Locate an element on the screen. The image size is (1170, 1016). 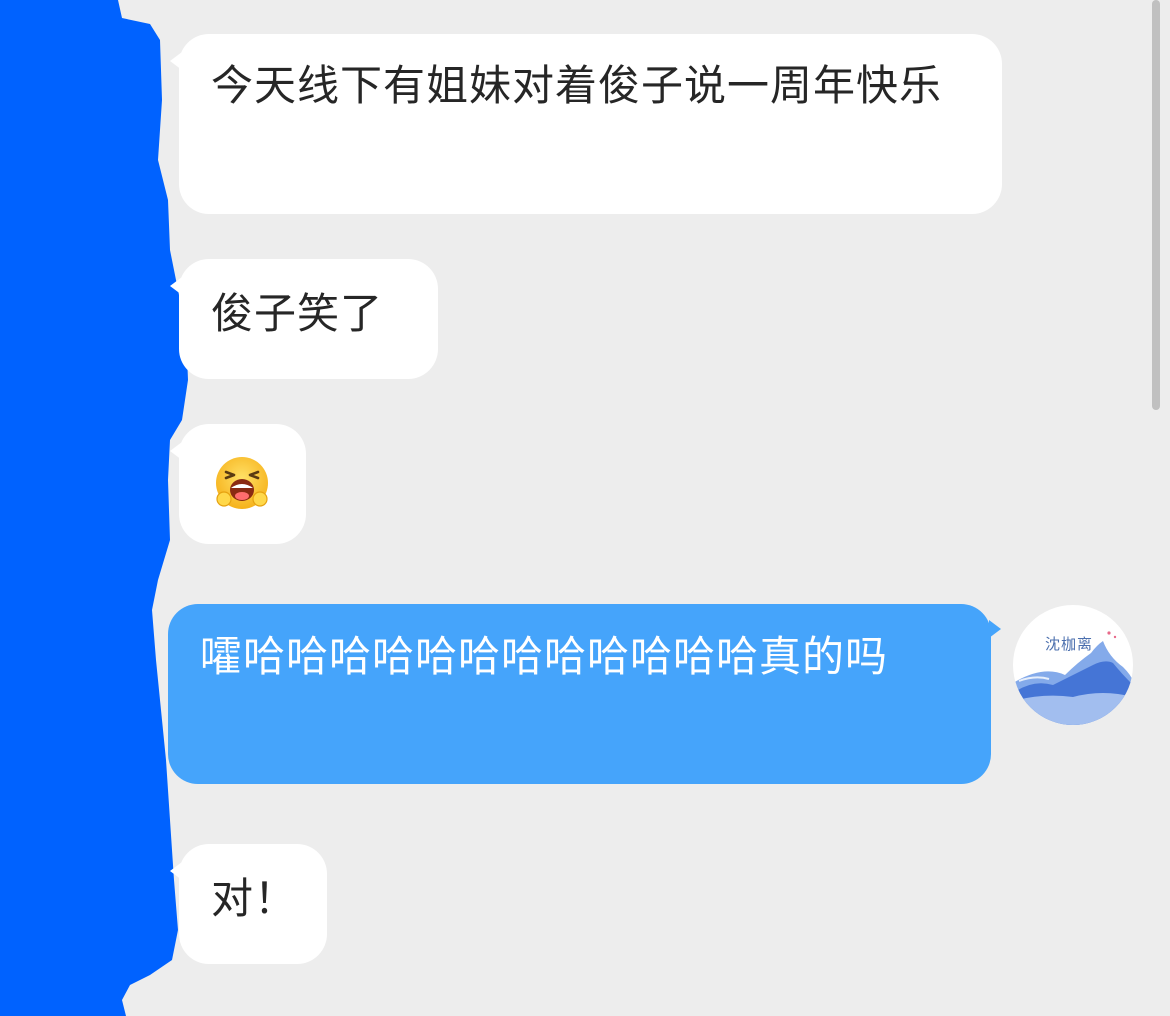
message-text: 嚯哈哈哈哈哈哈哈哈哈哈哈哈真的吗 is located at coordinates (544, 656).